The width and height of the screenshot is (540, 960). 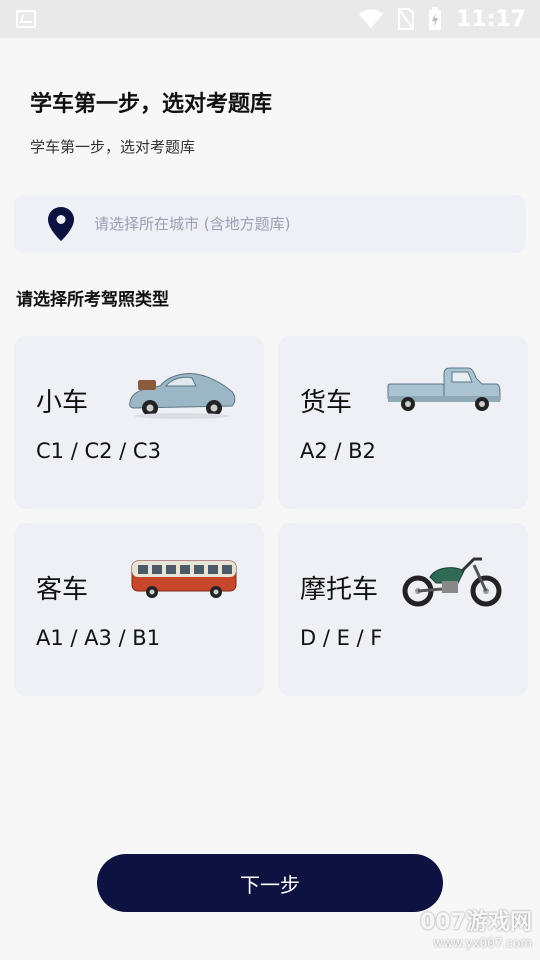 I want to click on header: 学车第一步，选对考题库 学车第一步，选对考题库, so click(x=270, y=97).